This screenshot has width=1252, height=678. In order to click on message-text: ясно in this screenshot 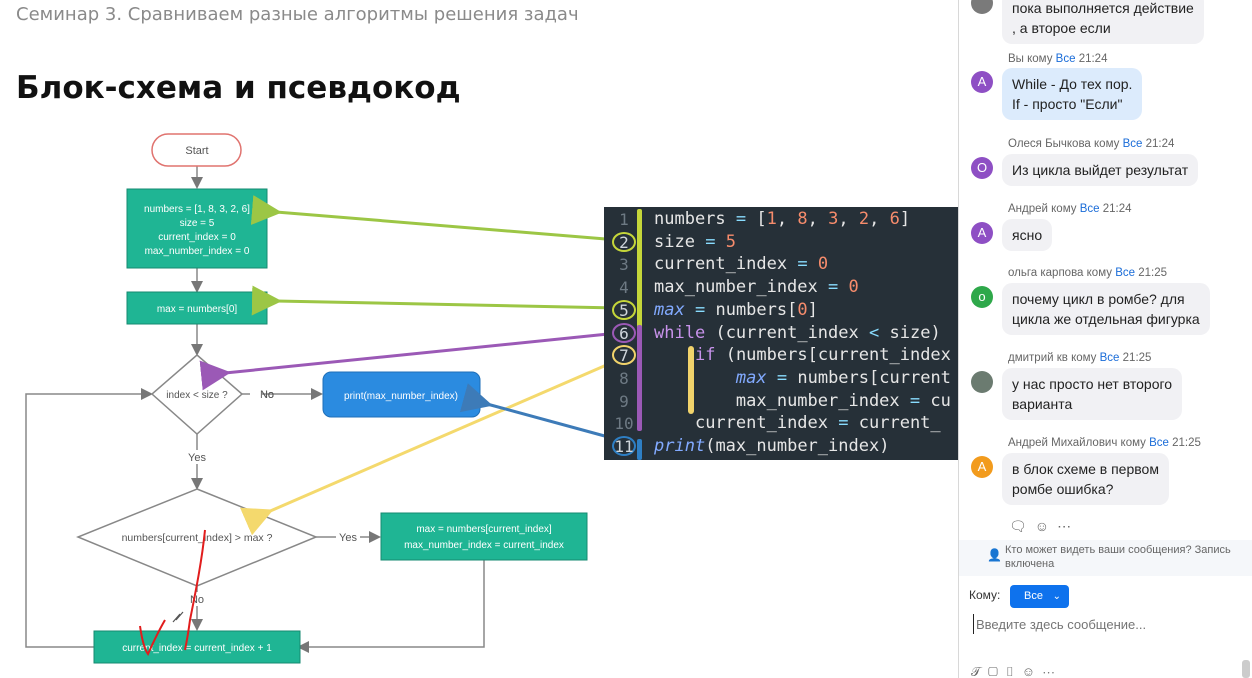, I will do `click(1027, 235)`.